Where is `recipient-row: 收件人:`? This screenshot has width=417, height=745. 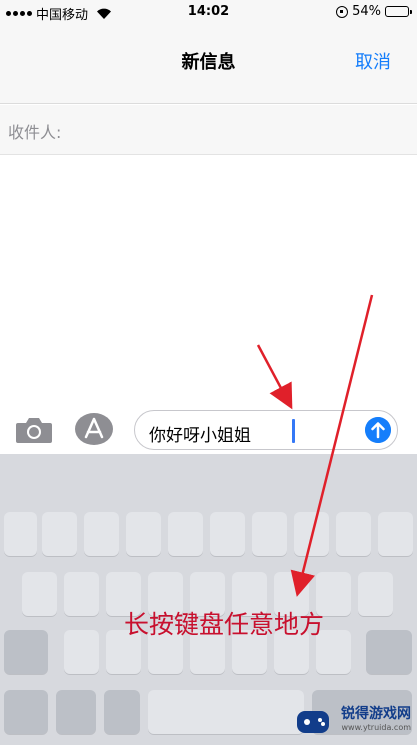
recipient-row: 收件人: is located at coordinates (208, 130).